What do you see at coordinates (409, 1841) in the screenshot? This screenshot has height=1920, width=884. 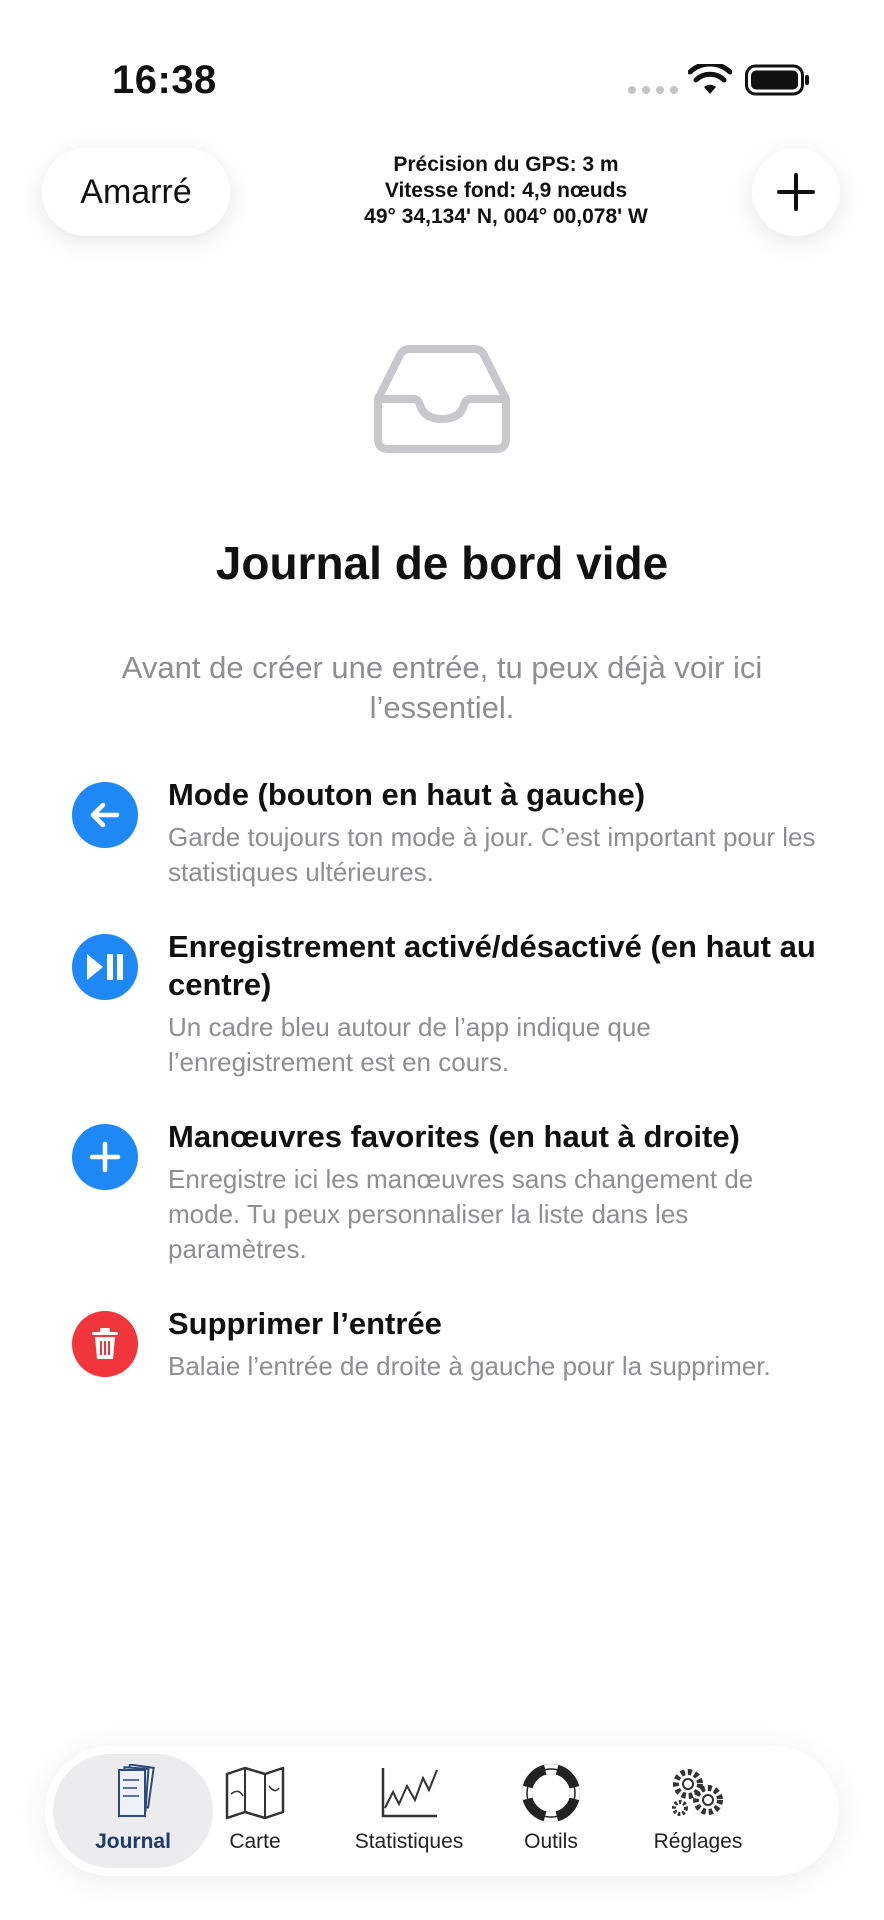 I see `tab-label: Statistiques` at bounding box center [409, 1841].